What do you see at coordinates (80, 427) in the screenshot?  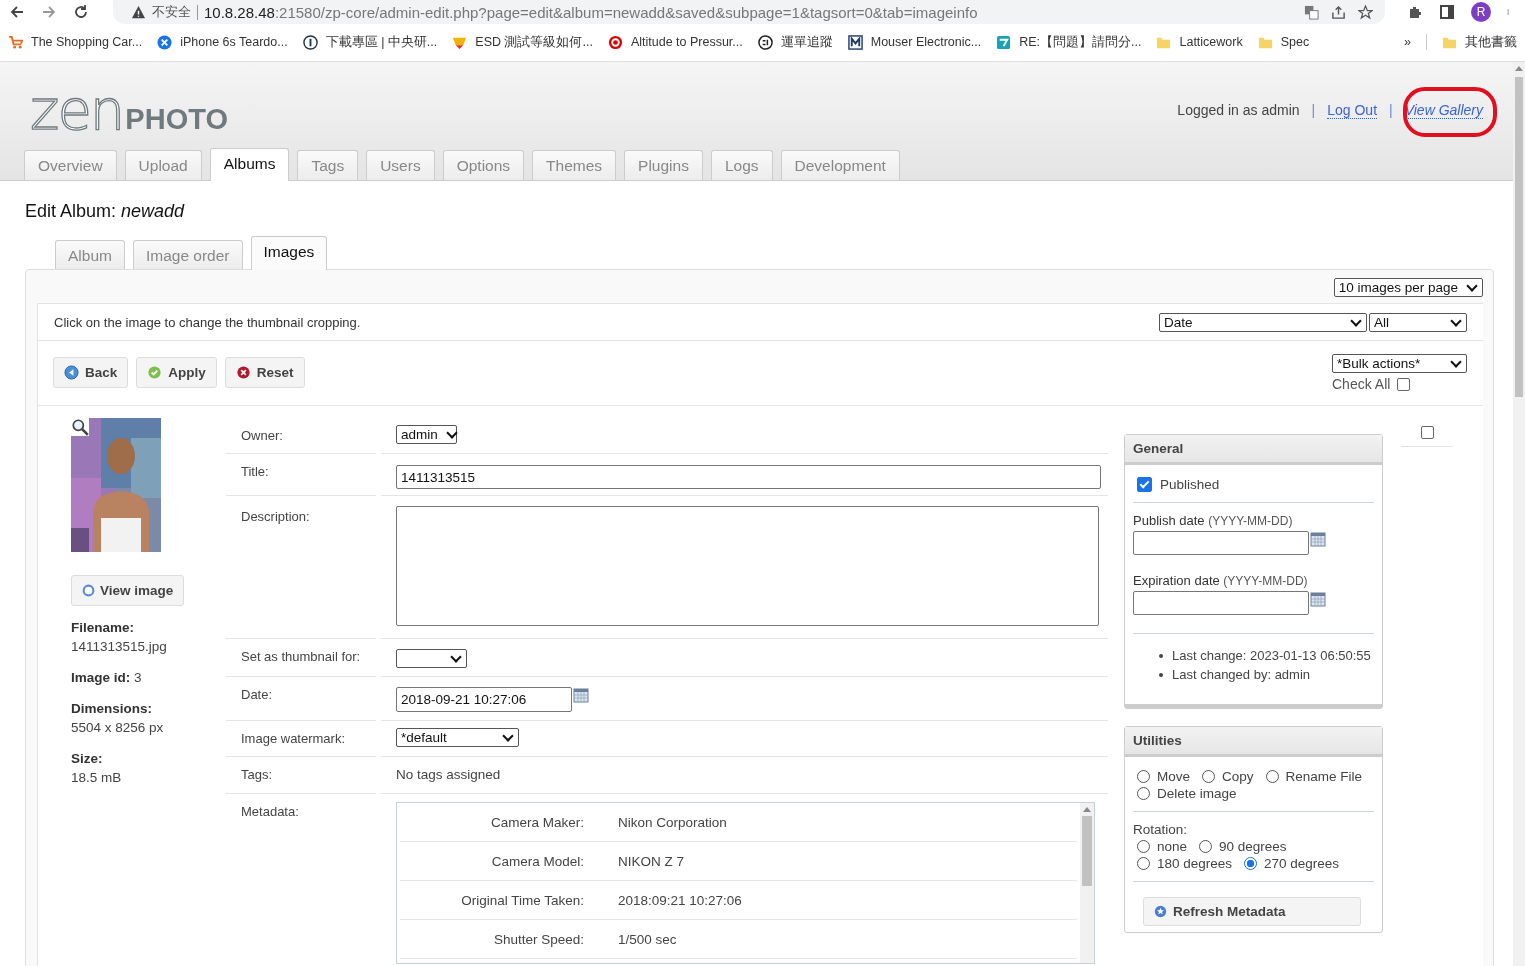 I see `zoom-icon` at bounding box center [80, 427].